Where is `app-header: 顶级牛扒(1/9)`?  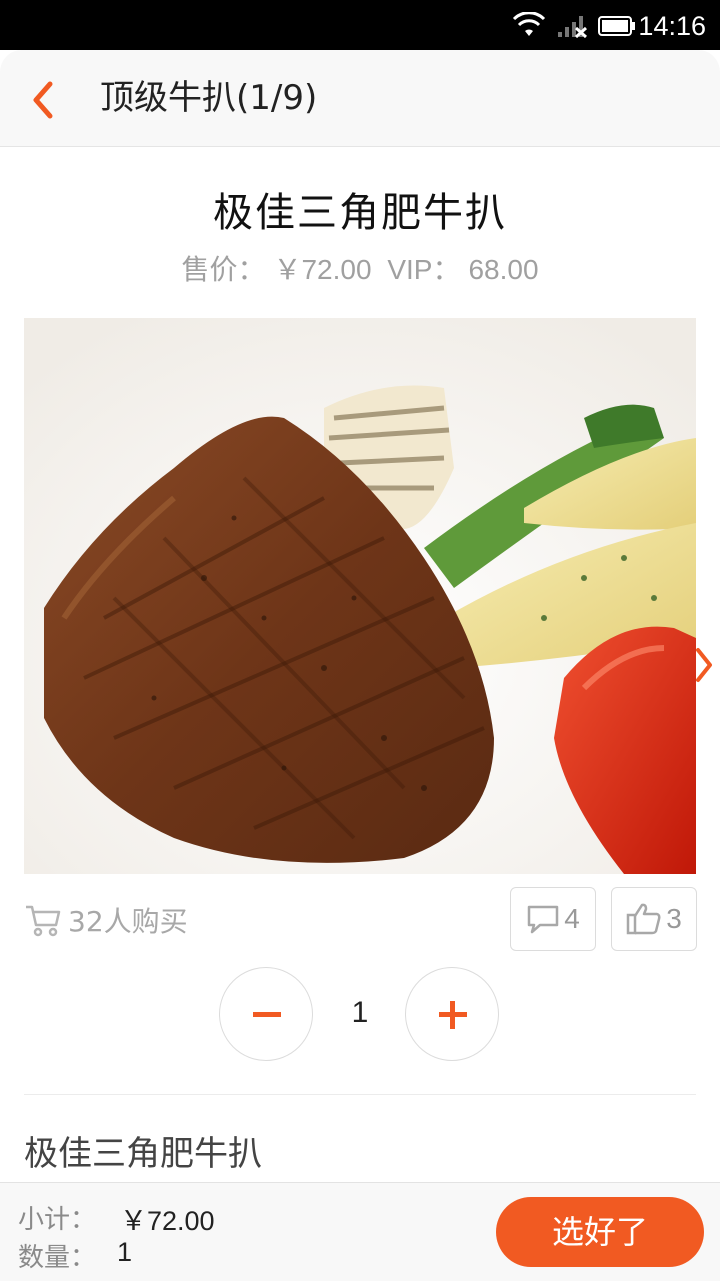
app-header: 顶级牛扒(1/9) is located at coordinates (360, 98).